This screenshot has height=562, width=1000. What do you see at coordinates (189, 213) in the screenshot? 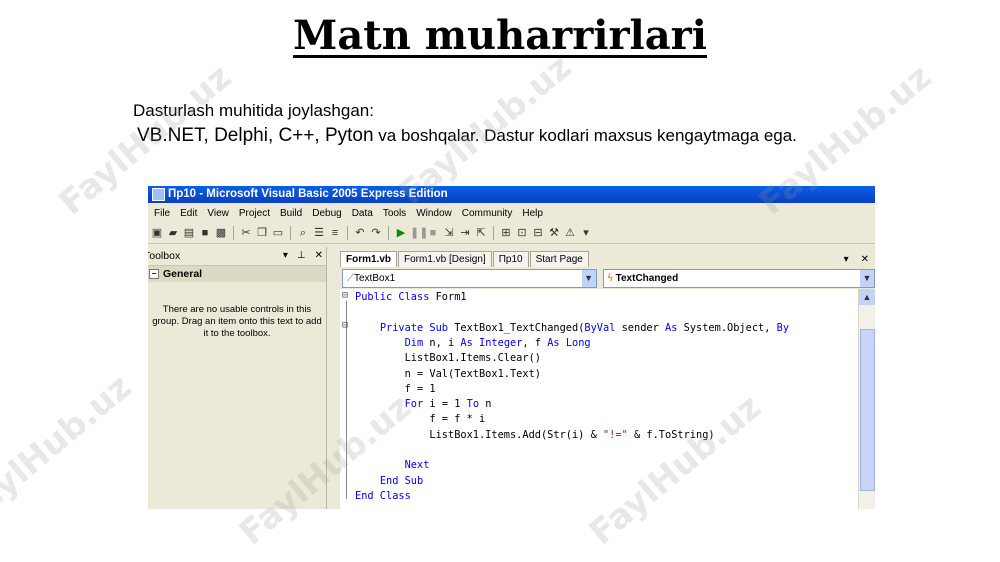
I see `menu-edit: Edit` at bounding box center [189, 213].